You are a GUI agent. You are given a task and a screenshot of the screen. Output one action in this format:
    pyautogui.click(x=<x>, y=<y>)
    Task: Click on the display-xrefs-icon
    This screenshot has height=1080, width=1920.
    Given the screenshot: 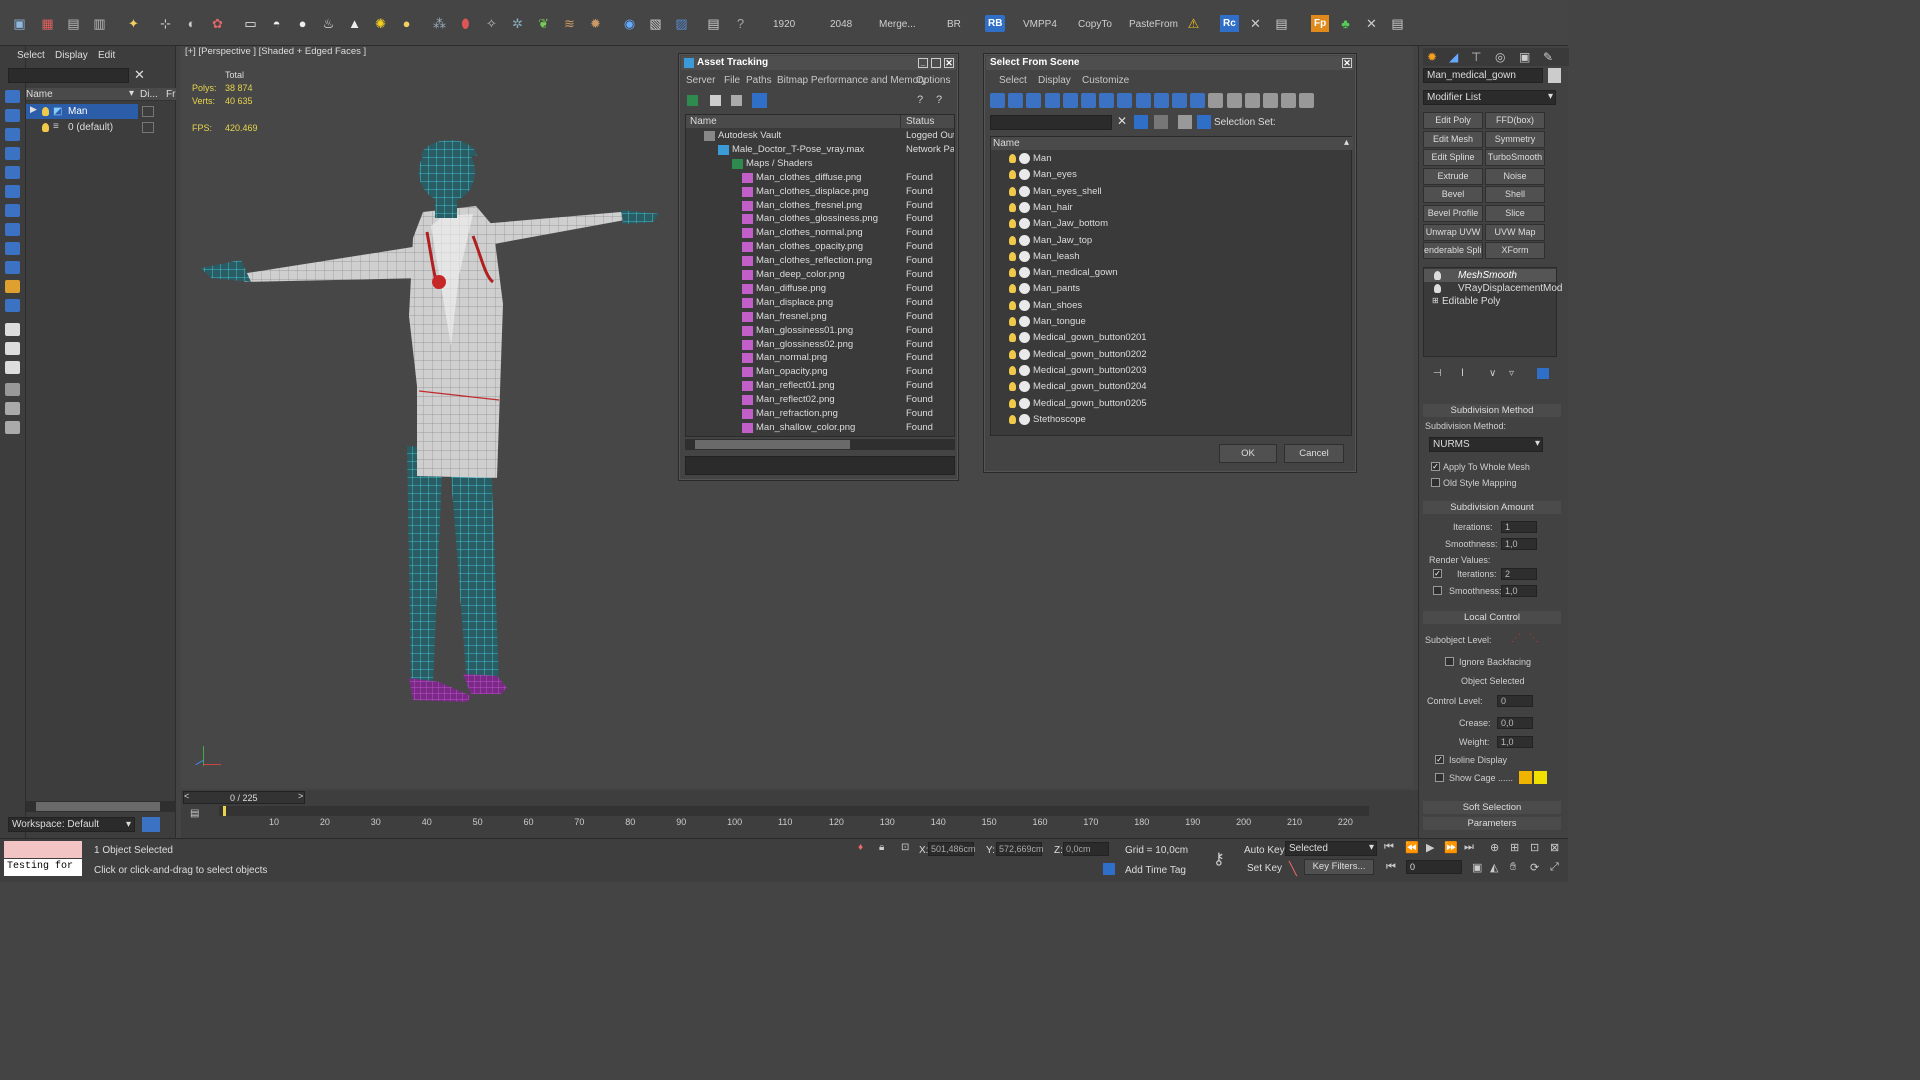 What is the action you would take?
    pyautogui.click(x=12, y=248)
    